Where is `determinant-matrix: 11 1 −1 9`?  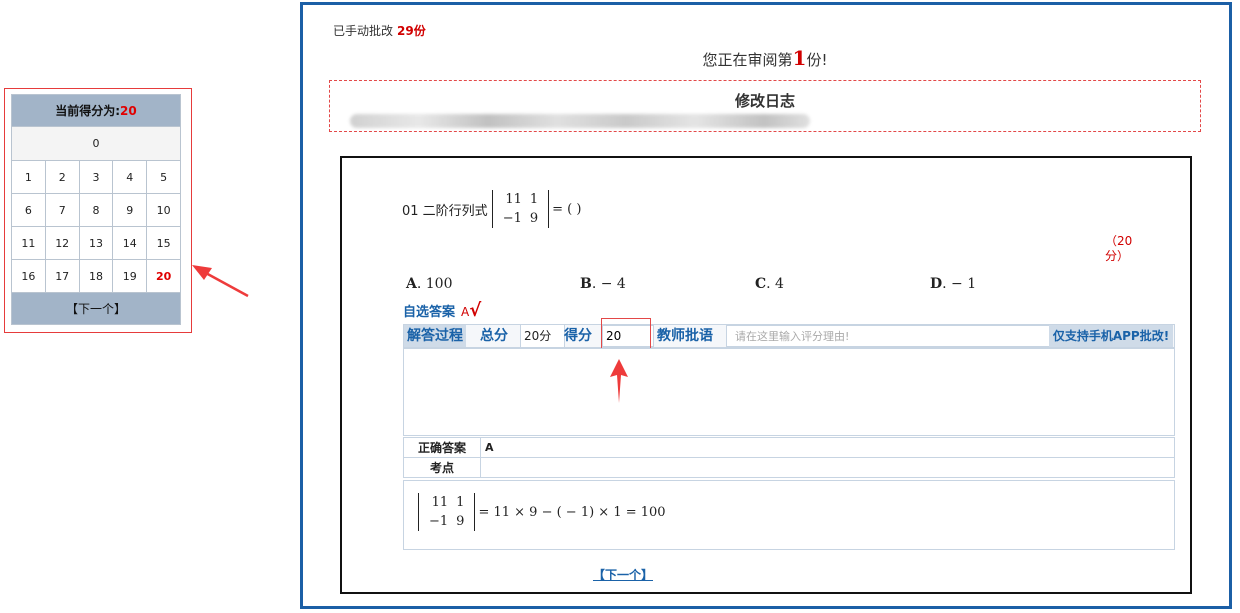 determinant-matrix: 11 1 −1 9 is located at coordinates (520, 209).